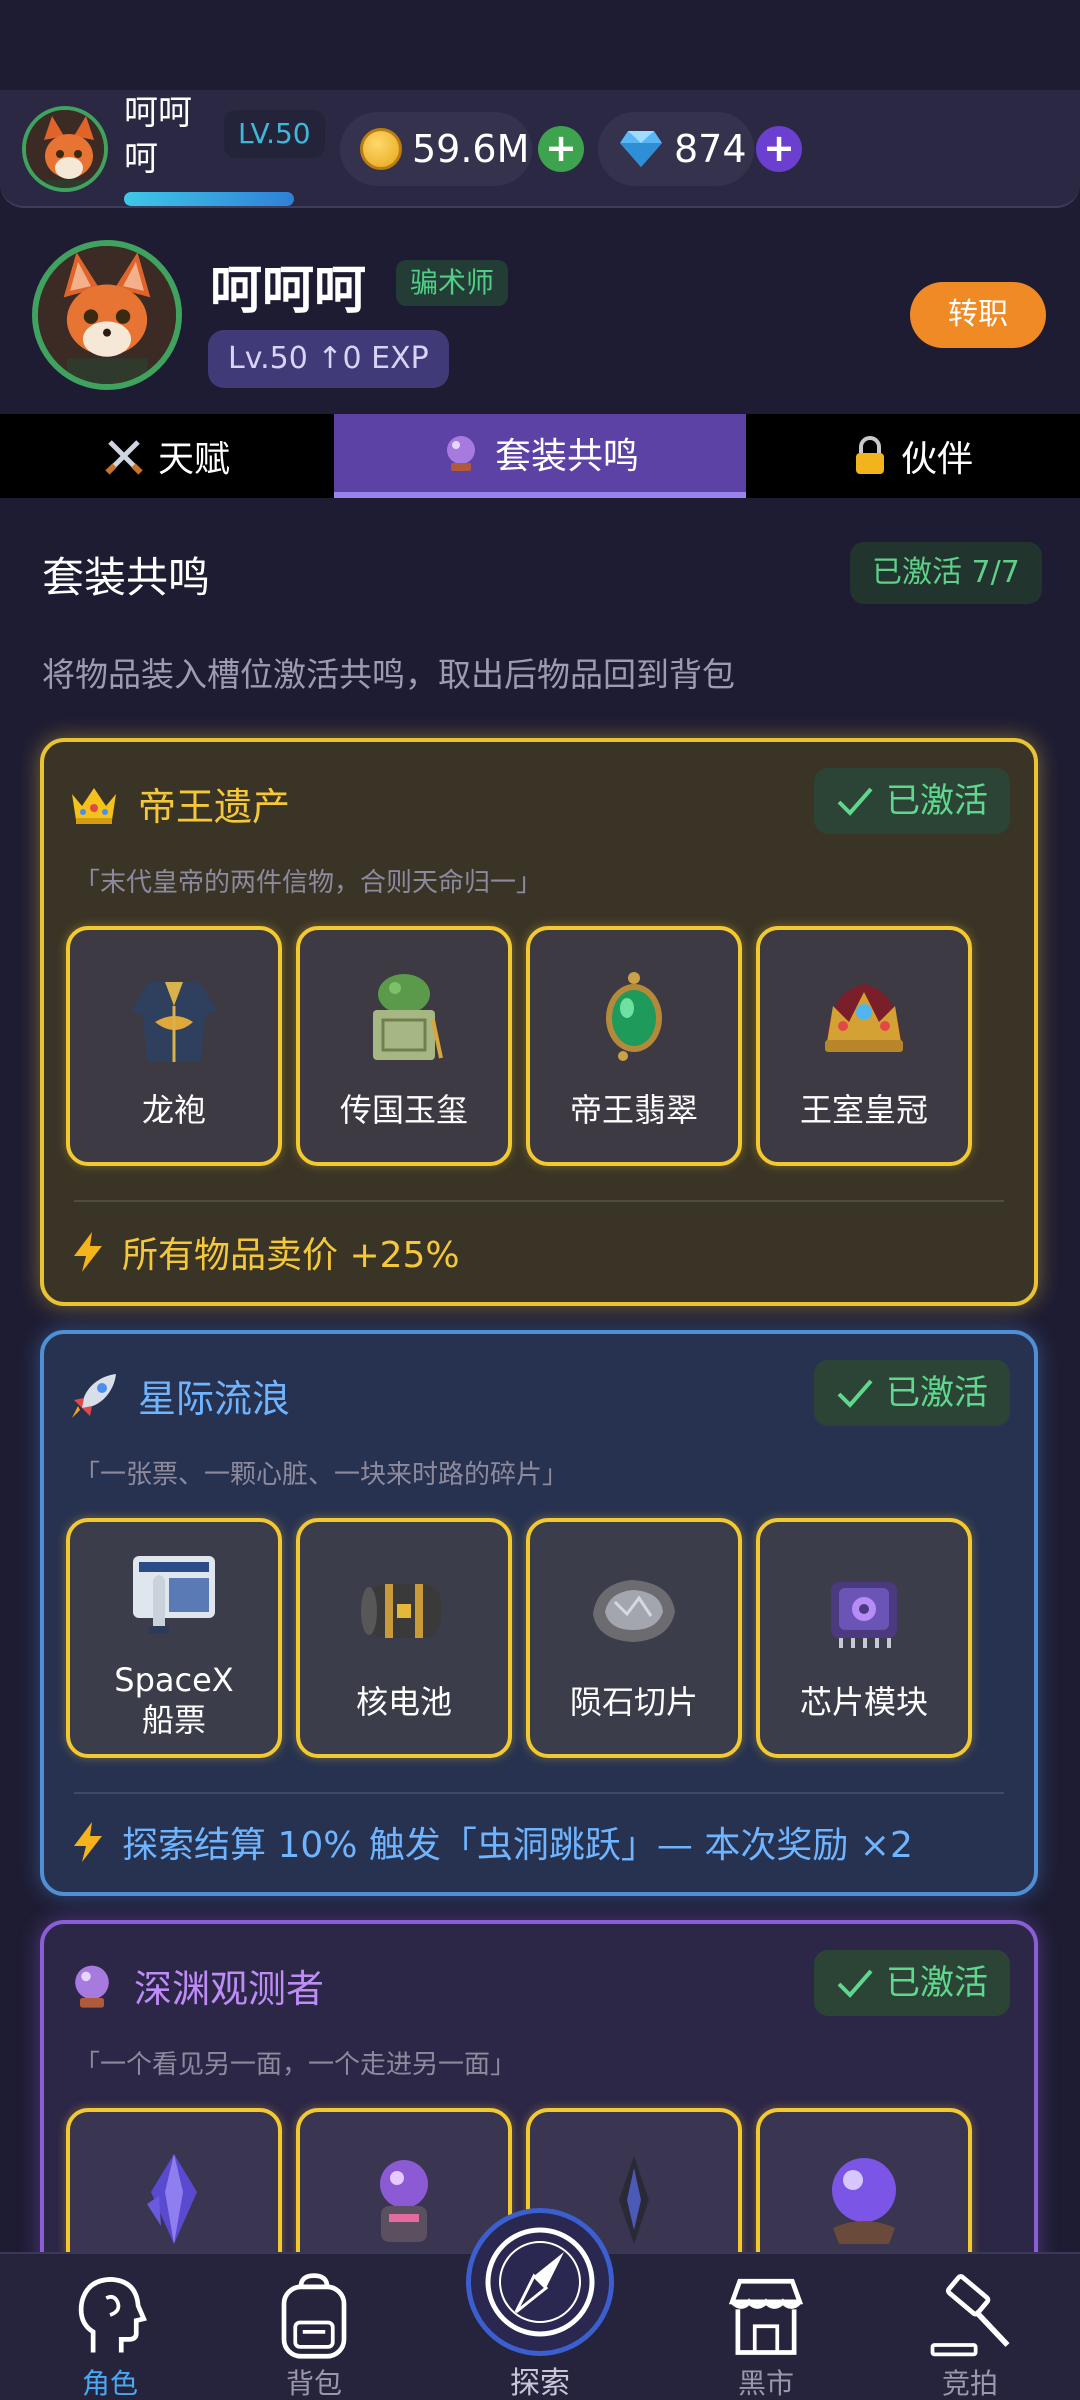 Image resolution: width=1080 pixels, height=2400 pixels. What do you see at coordinates (864, 1018) in the screenshot?
I see `royal-crown-icon` at bounding box center [864, 1018].